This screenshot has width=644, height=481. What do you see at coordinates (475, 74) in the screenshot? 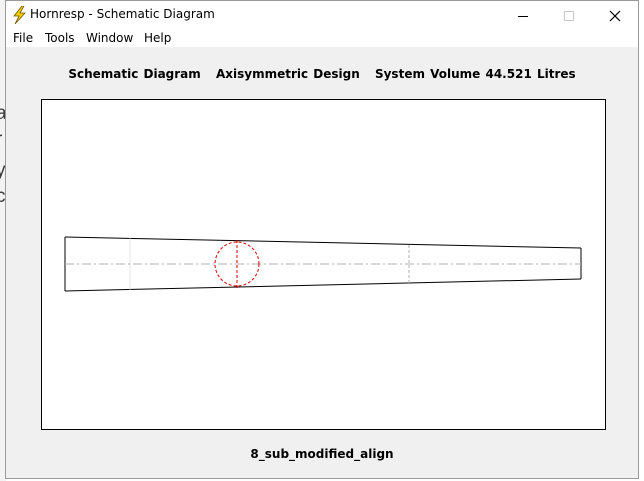
I see `system-volume-label: System Volume 44.521 Litres` at bounding box center [475, 74].